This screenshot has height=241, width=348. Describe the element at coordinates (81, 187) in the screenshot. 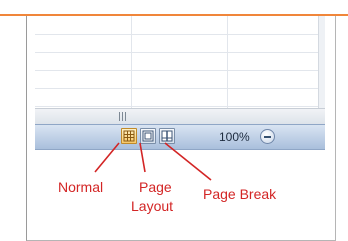

I see `normal-callout-label: Normal` at that location.